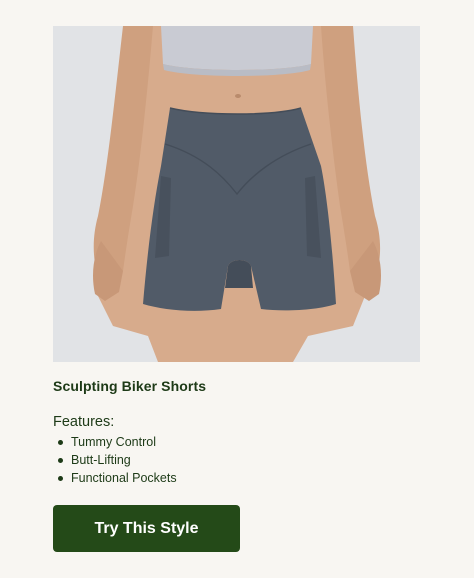 The width and height of the screenshot is (474, 578). I want to click on feature-label: Butt-Lifting, so click(101, 460).